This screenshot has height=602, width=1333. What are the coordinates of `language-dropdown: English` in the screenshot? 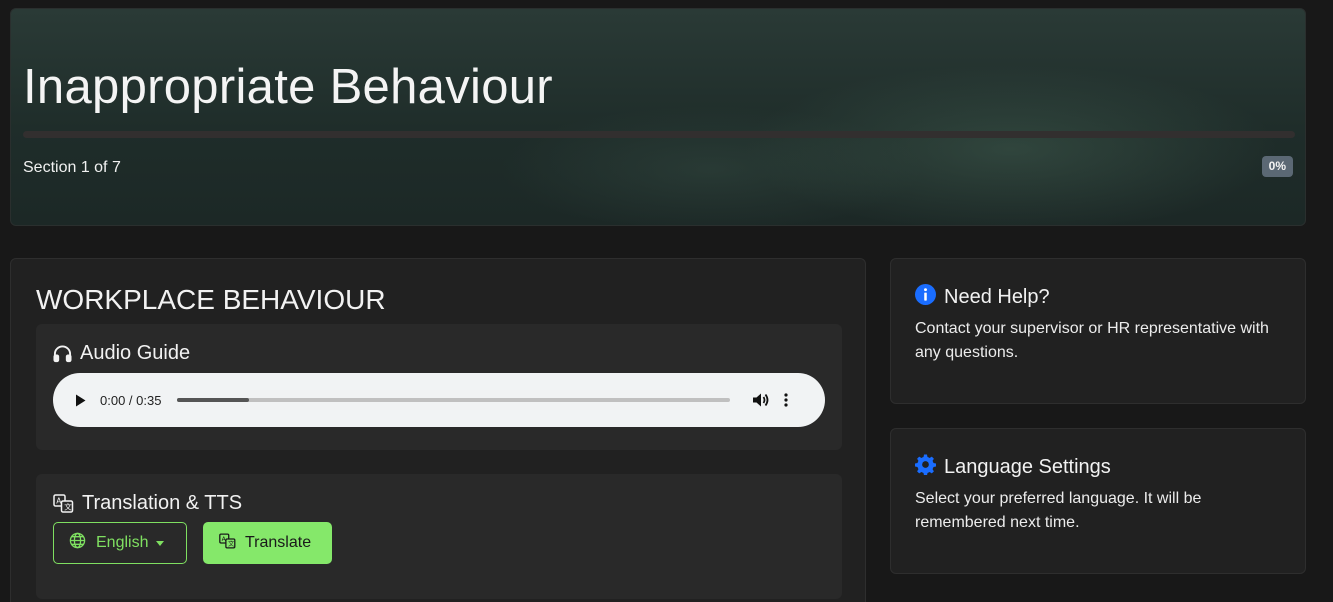 It's located at (120, 543).